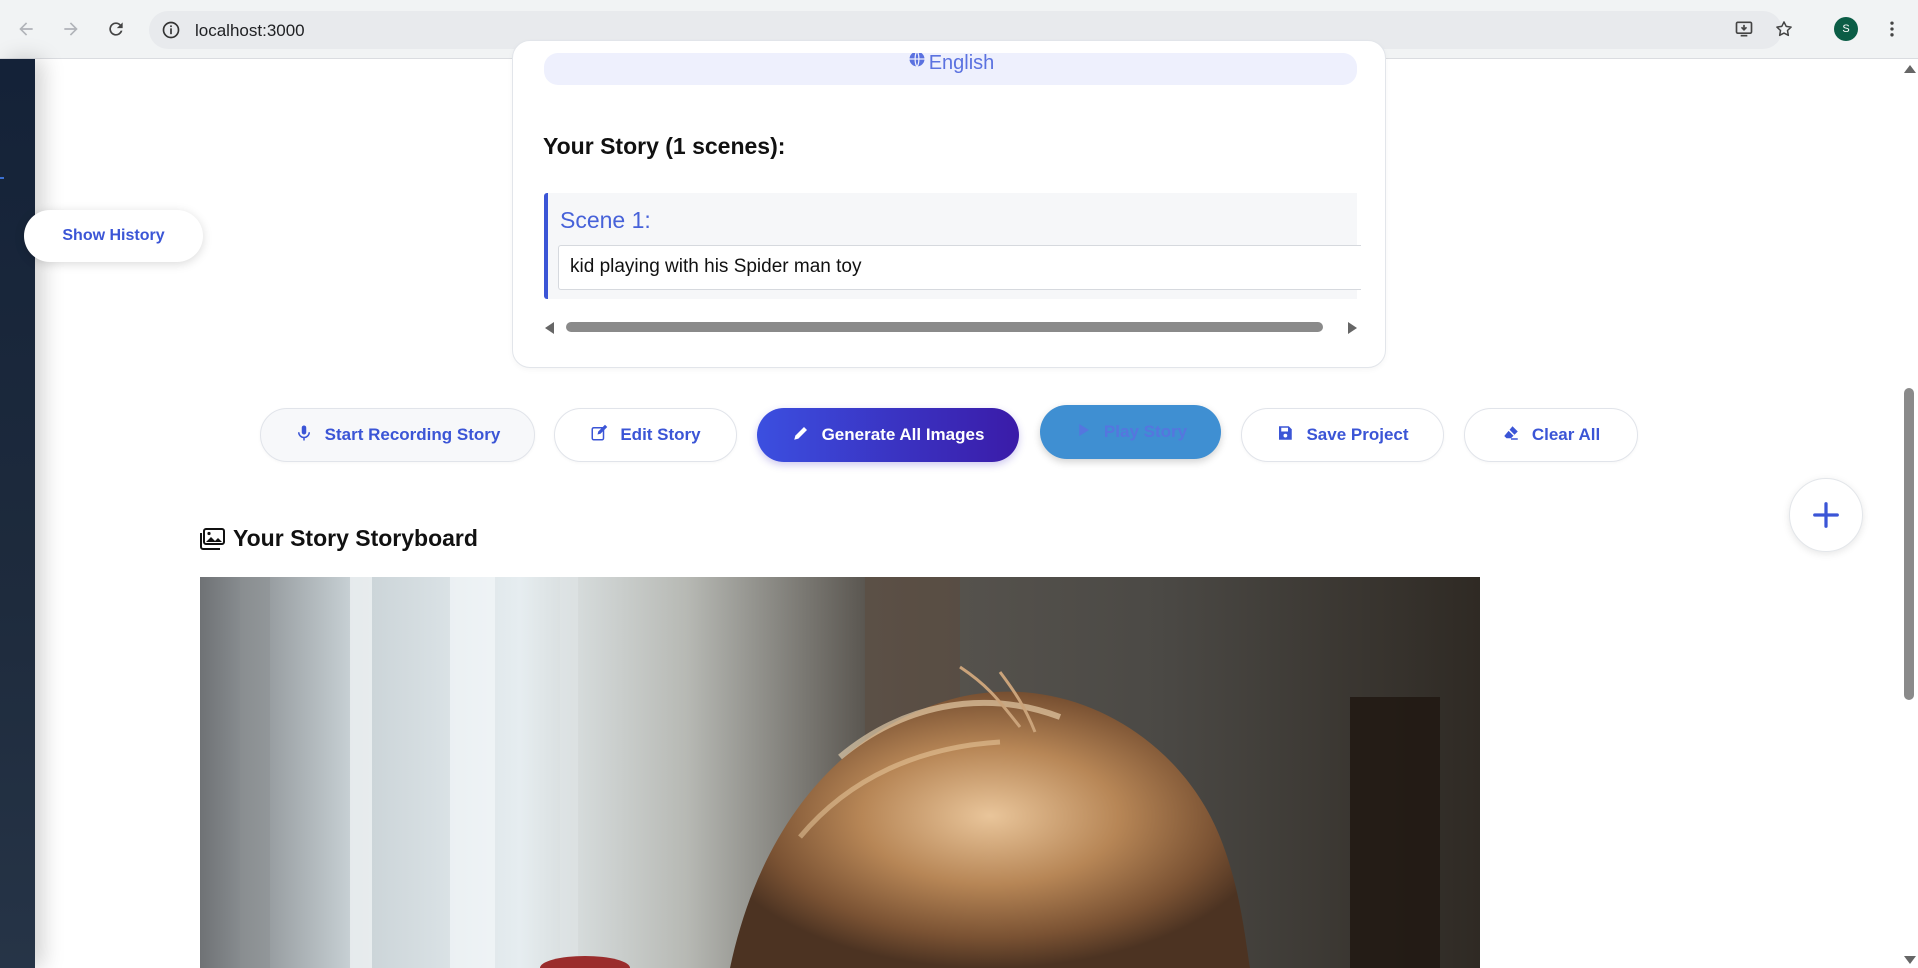  Describe the element at coordinates (212, 538) in the screenshot. I see `images-icon` at that location.